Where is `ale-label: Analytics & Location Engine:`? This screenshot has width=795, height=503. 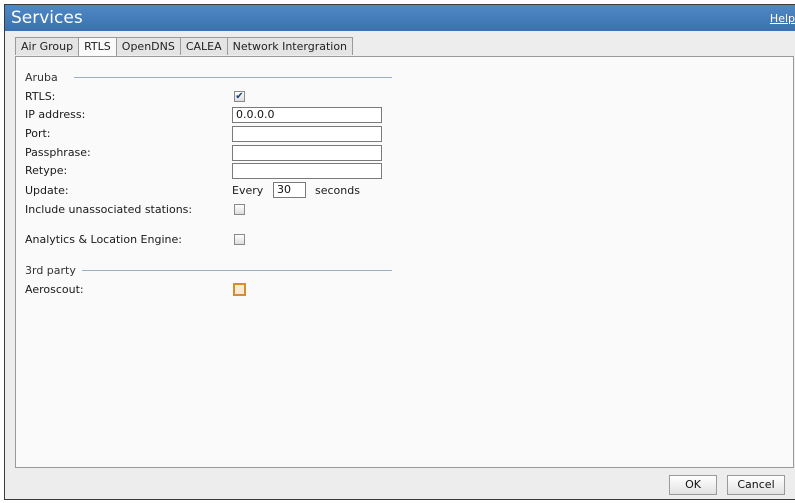 ale-label: Analytics & Location Engine: is located at coordinates (103, 239).